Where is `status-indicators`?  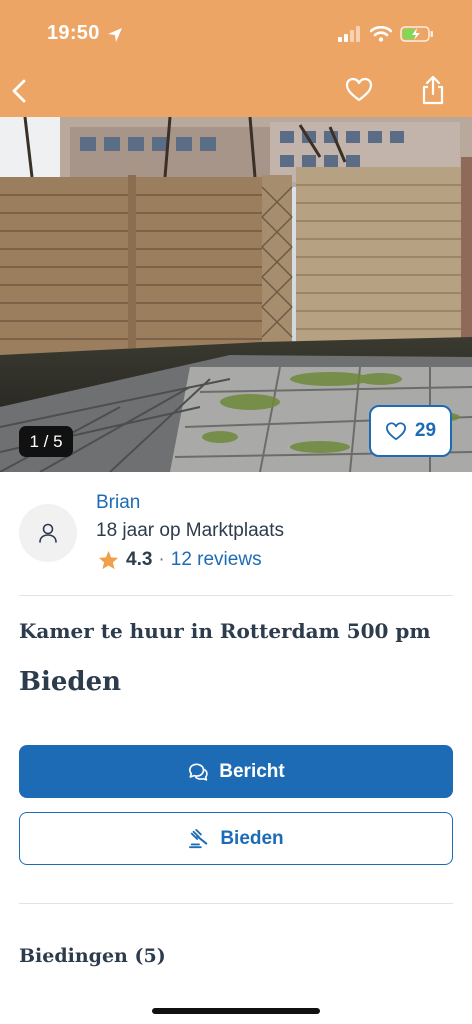 status-indicators is located at coordinates (386, 34).